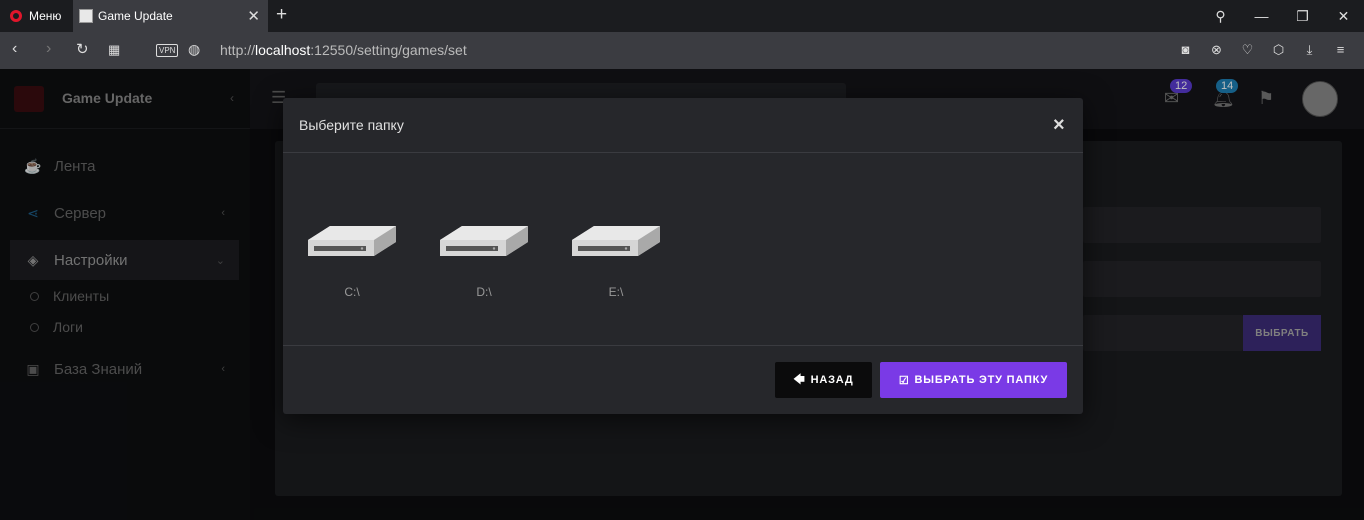 The height and width of the screenshot is (520, 1364). What do you see at coordinates (1302, 16) in the screenshot?
I see `restore-icon: ❐` at bounding box center [1302, 16].